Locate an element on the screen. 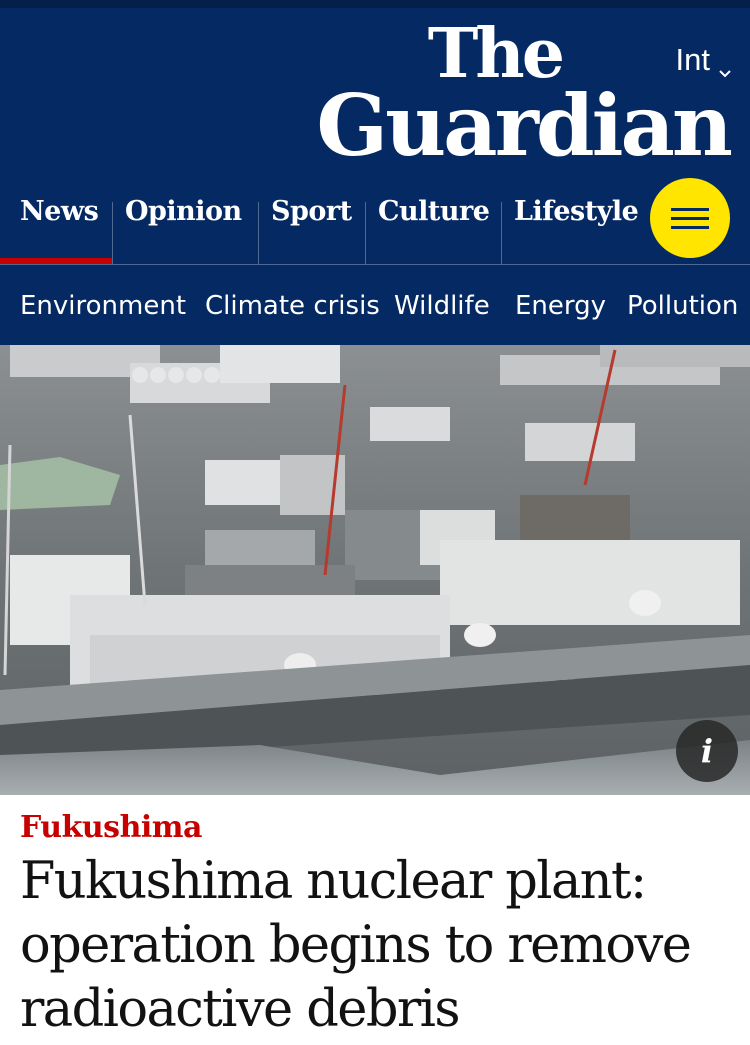 This screenshot has height=1045, width=750. pillar-nav: News Opinion Sport Culture Lifestyle is located at coordinates (375, 222).